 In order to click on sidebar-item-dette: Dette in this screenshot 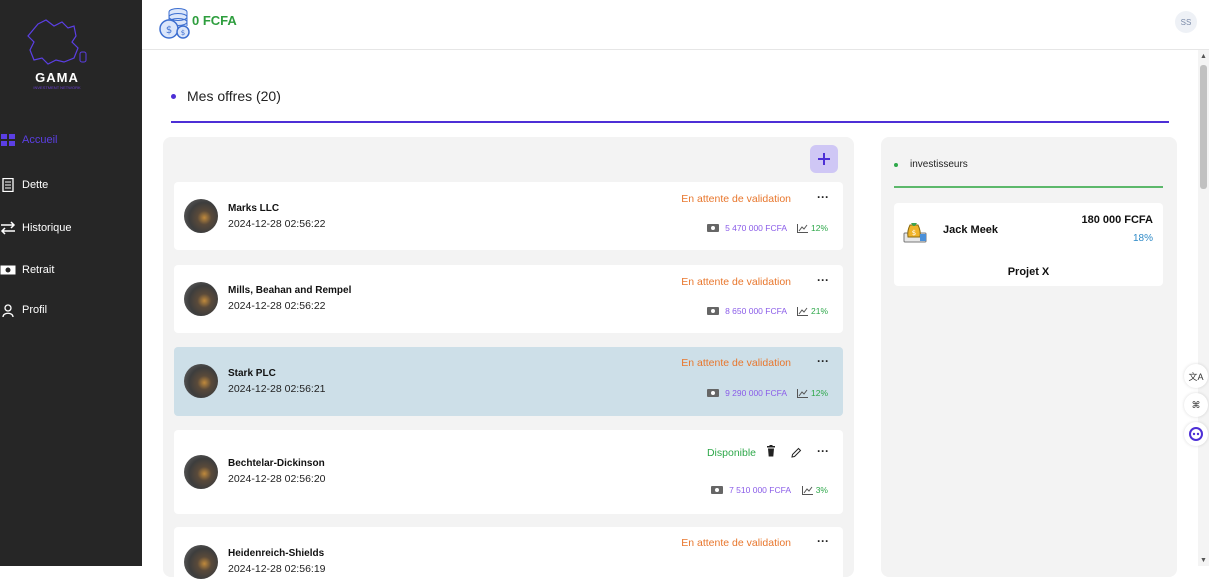, I will do `click(24, 185)`.